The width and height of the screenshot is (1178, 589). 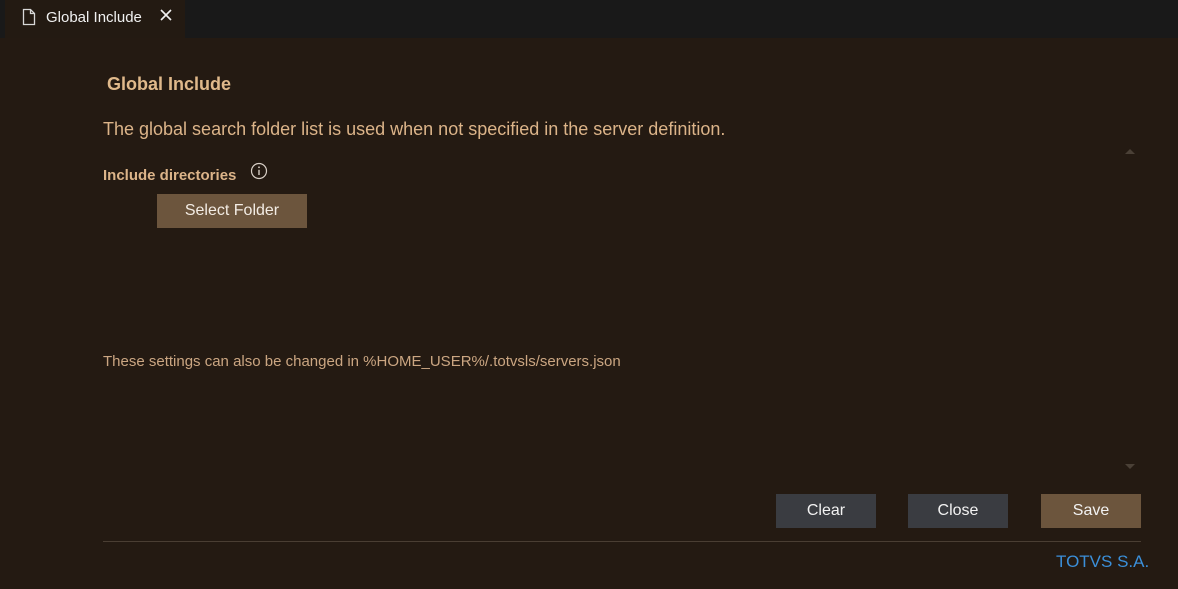 I want to click on footer-company: TOTVS S.A., so click(x=1103, y=561).